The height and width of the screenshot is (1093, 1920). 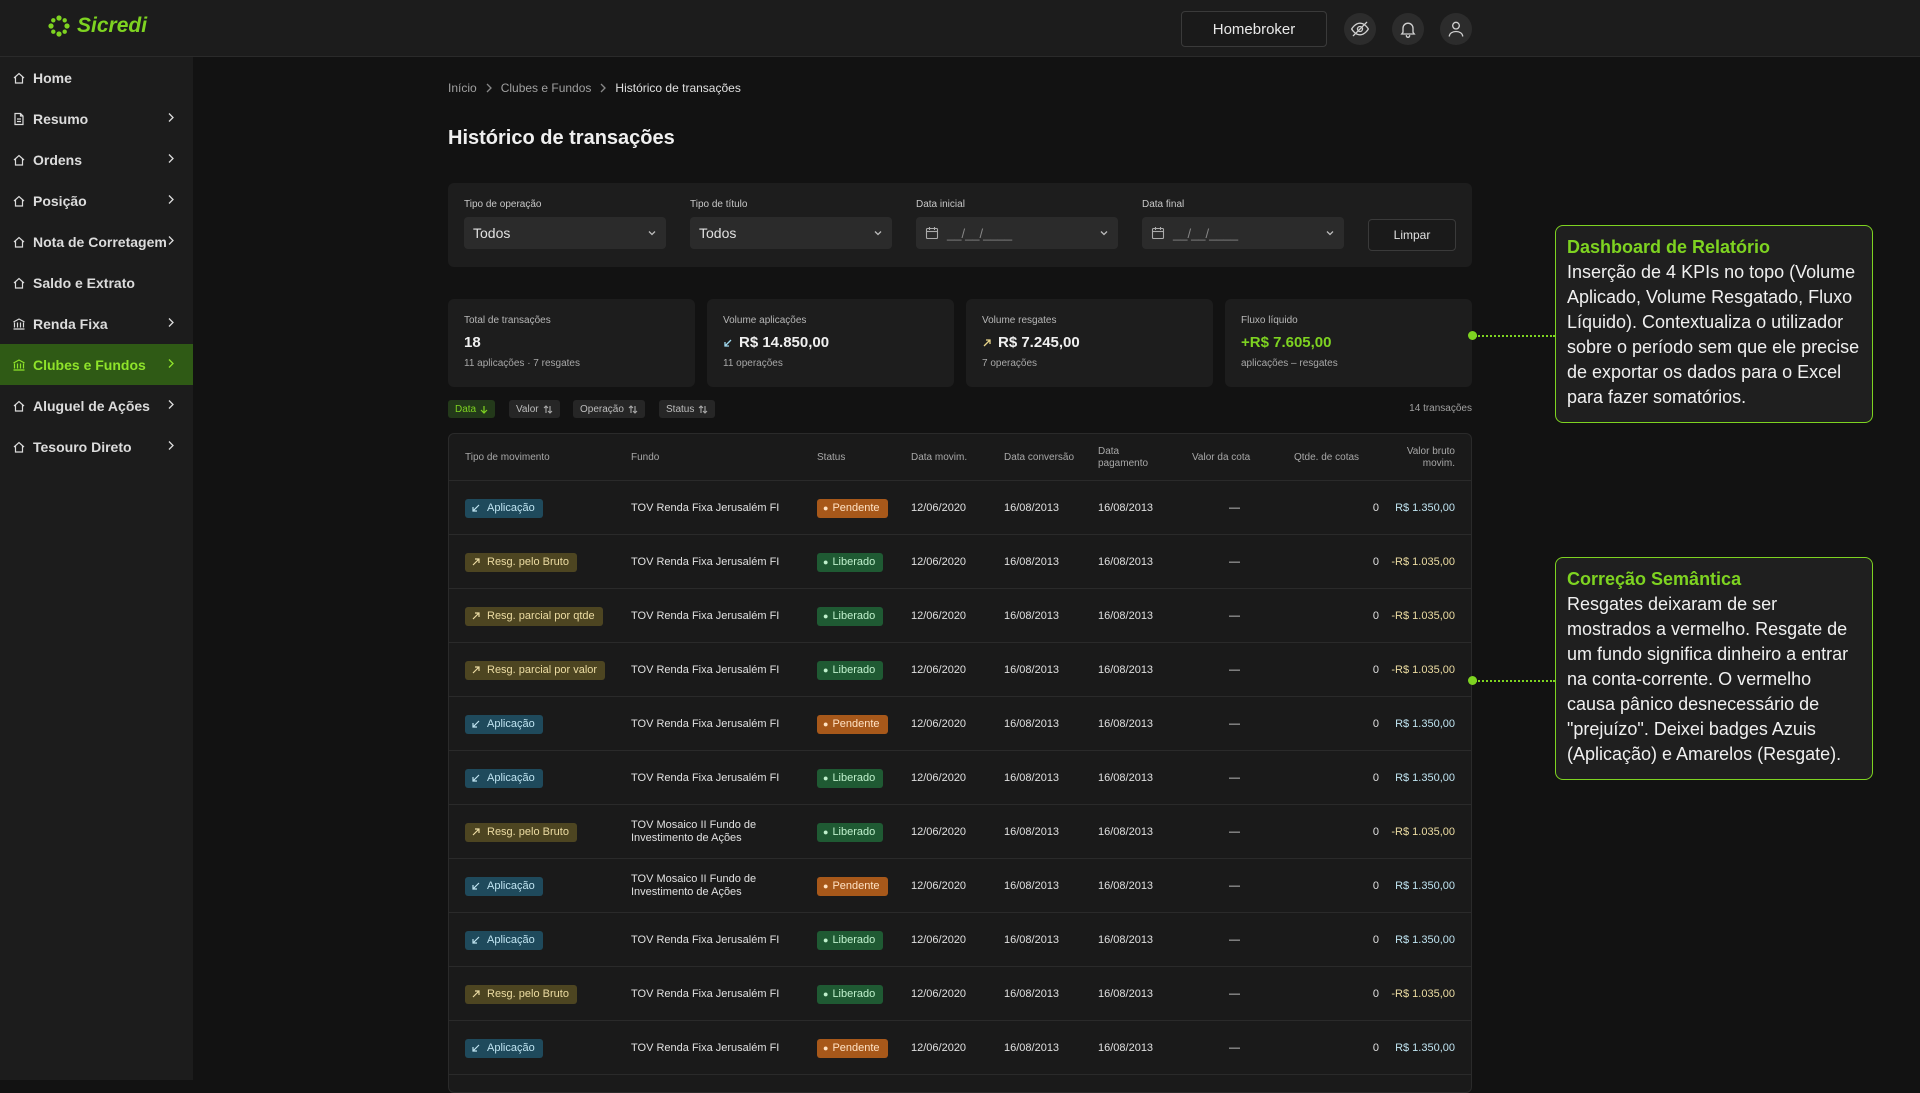 What do you see at coordinates (1360, 29) in the screenshot?
I see `hide-values-button` at bounding box center [1360, 29].